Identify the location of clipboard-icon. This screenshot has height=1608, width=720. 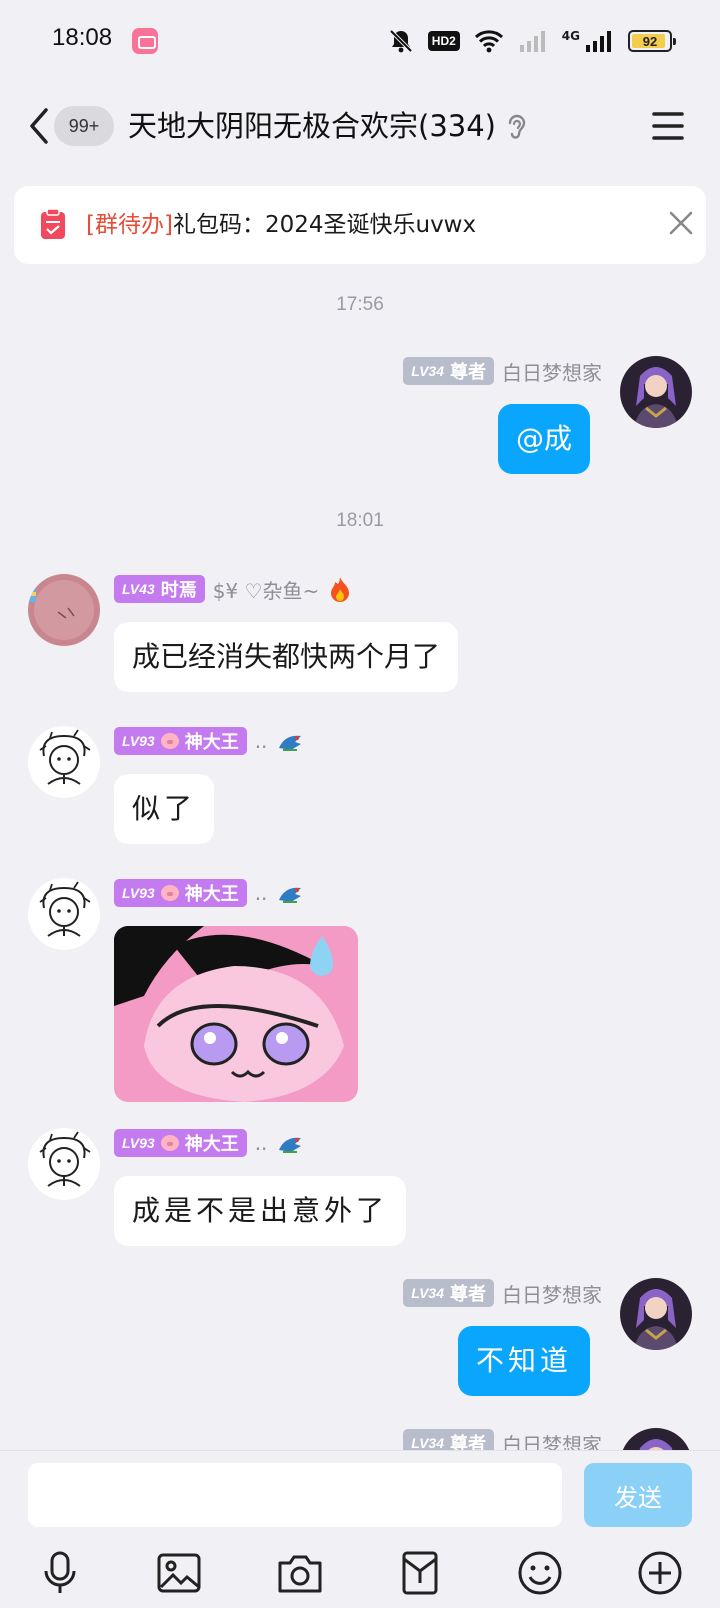
(53, 223).